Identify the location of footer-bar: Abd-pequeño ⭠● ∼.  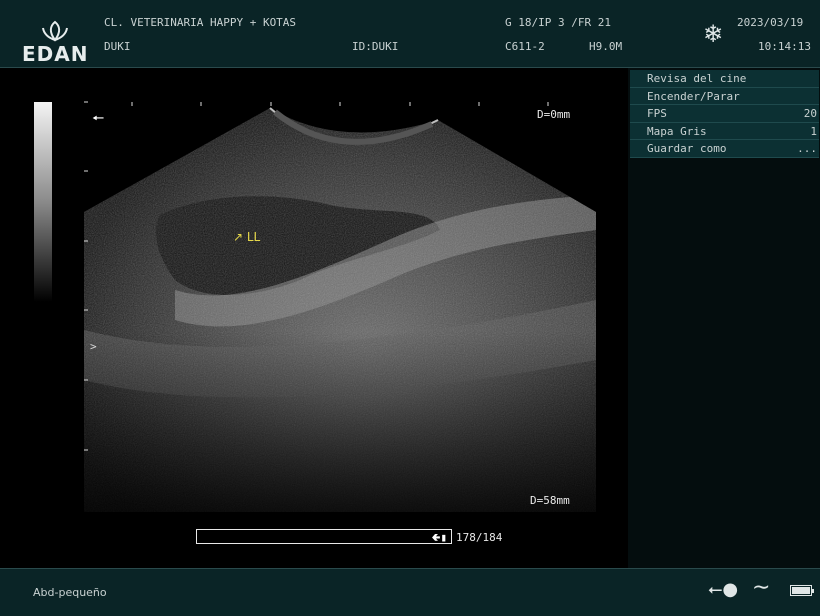
(410, 592).